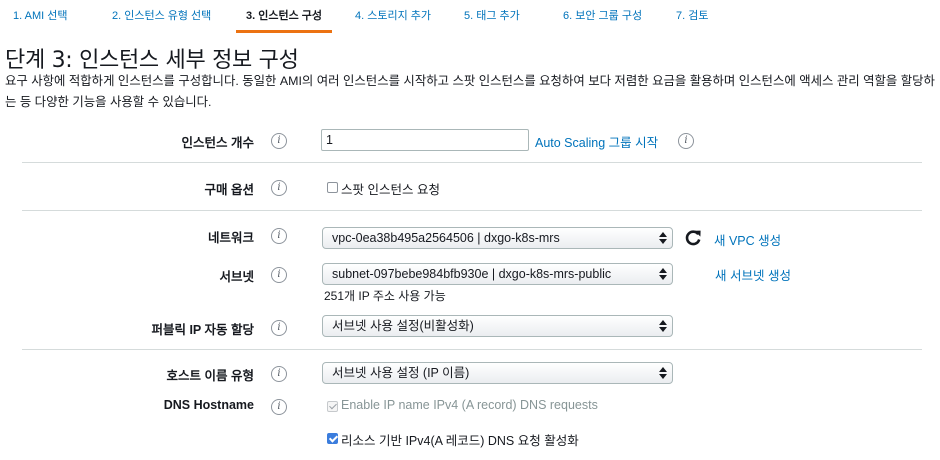 This screenshot has height=460, width=940. Describe the element at coordinates (497, 326) in the screenshot. I see `public-ip-select: 서브넷 사용 설정(비활성화)` at that location.